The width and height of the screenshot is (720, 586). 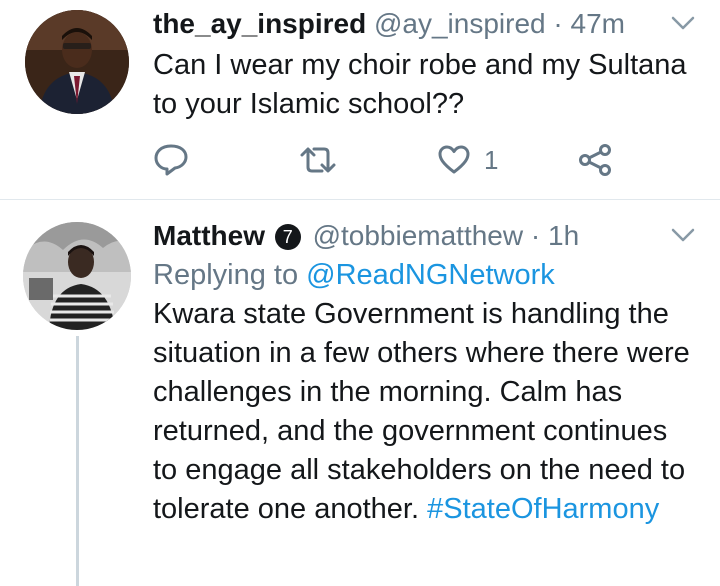 I want to click on thread-line, so click(x=77, y=461).